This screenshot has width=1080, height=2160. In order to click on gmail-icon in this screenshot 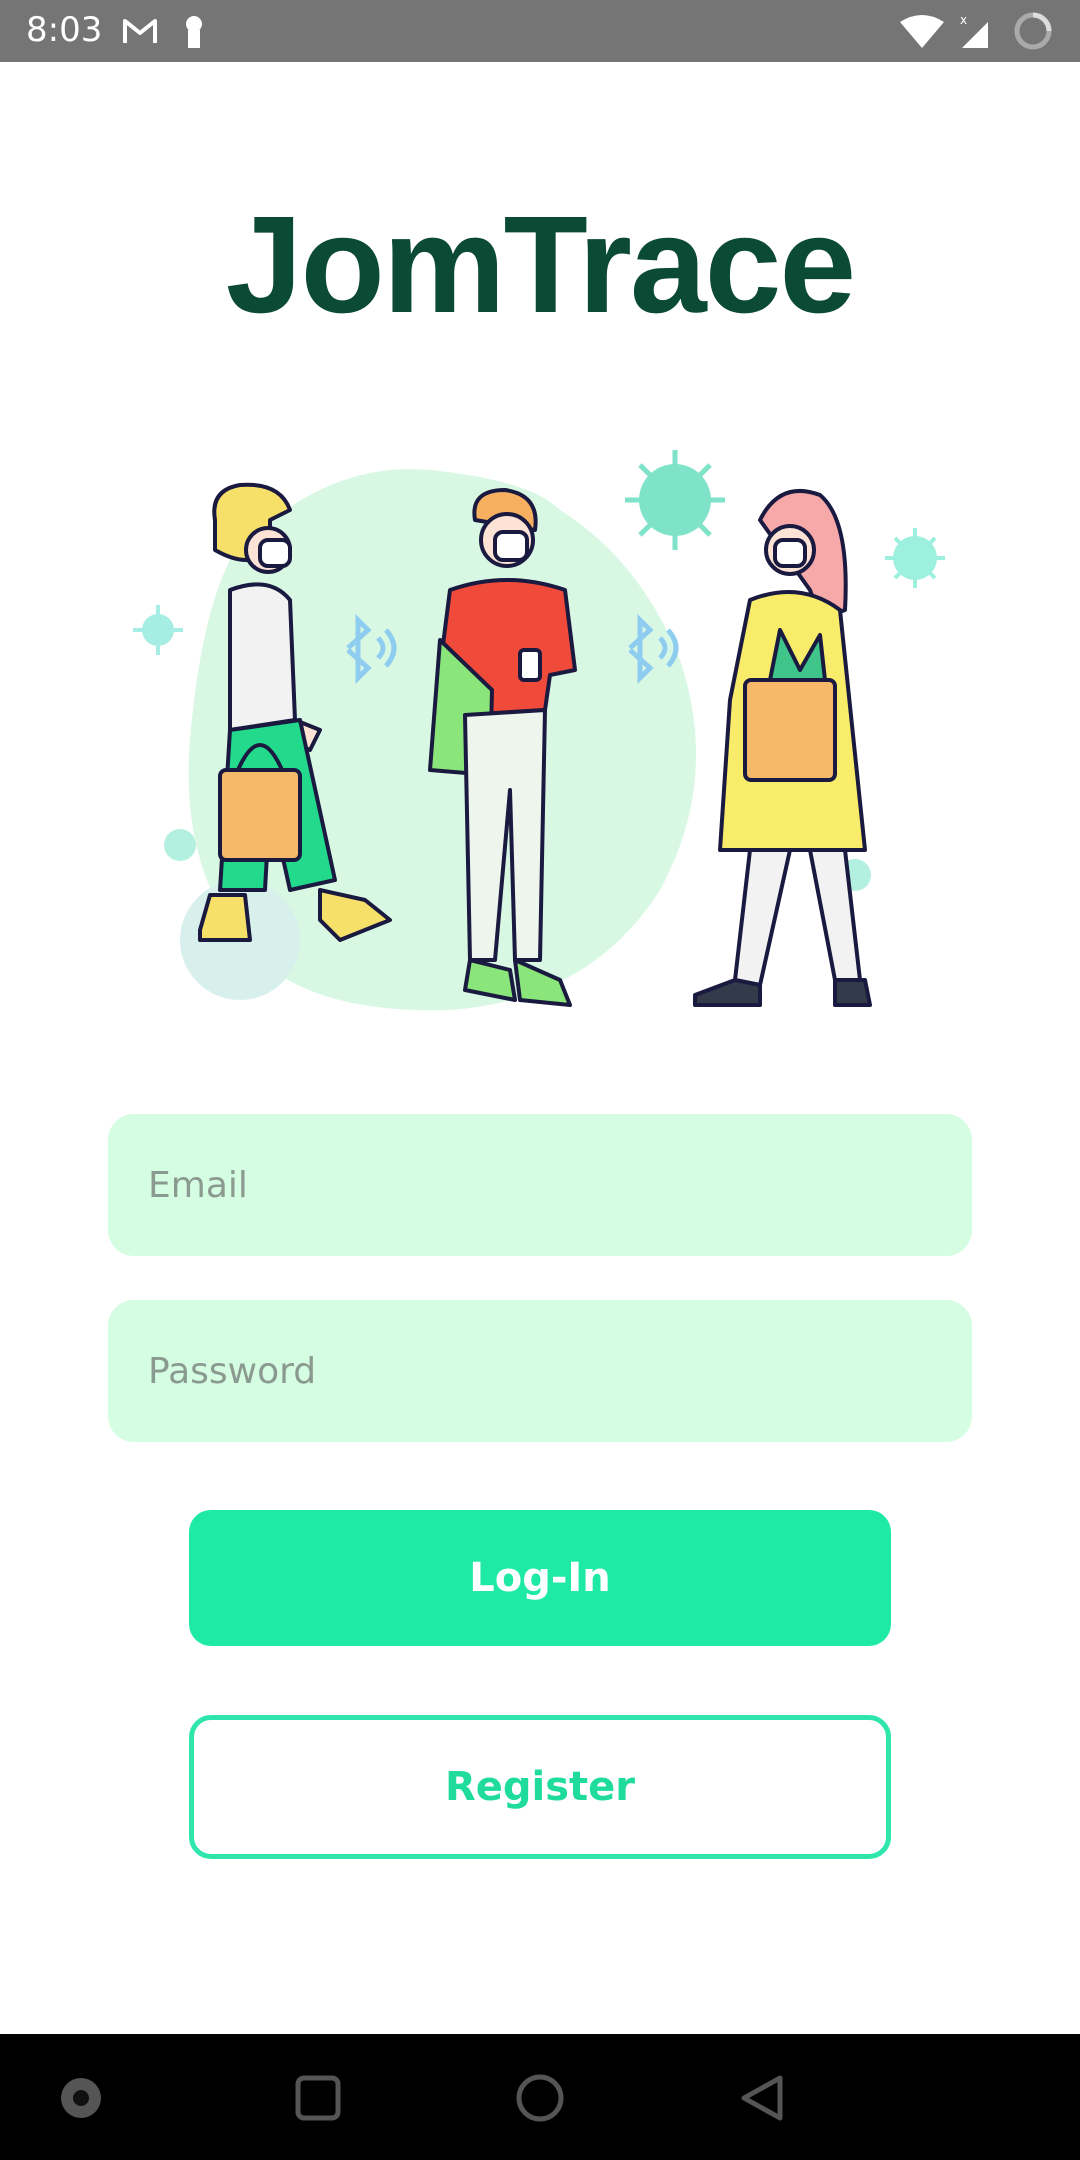, I will do `click(140, 31)`.